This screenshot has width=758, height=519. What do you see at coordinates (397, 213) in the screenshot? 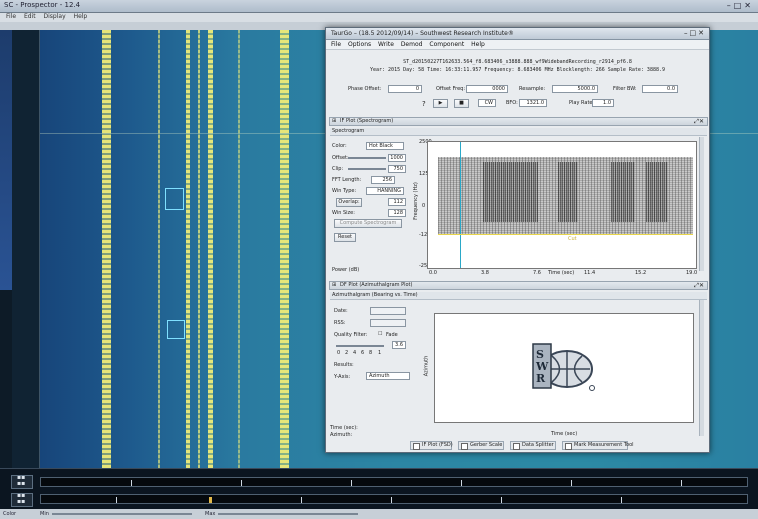
I see `win-size-value: 128` at bounding box center [397, 213].